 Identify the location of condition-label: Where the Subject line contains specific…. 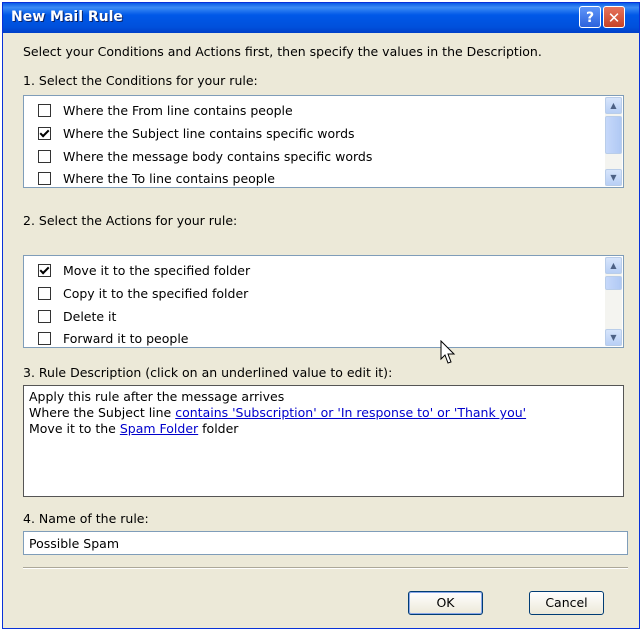
(209, 133).